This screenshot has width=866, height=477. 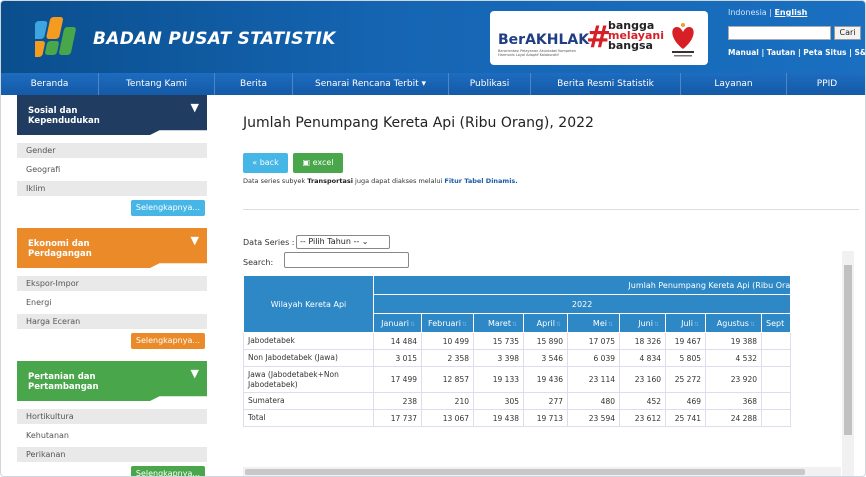 I want to click on region-cell: Jabodetabek, so click(x=308, y=341).